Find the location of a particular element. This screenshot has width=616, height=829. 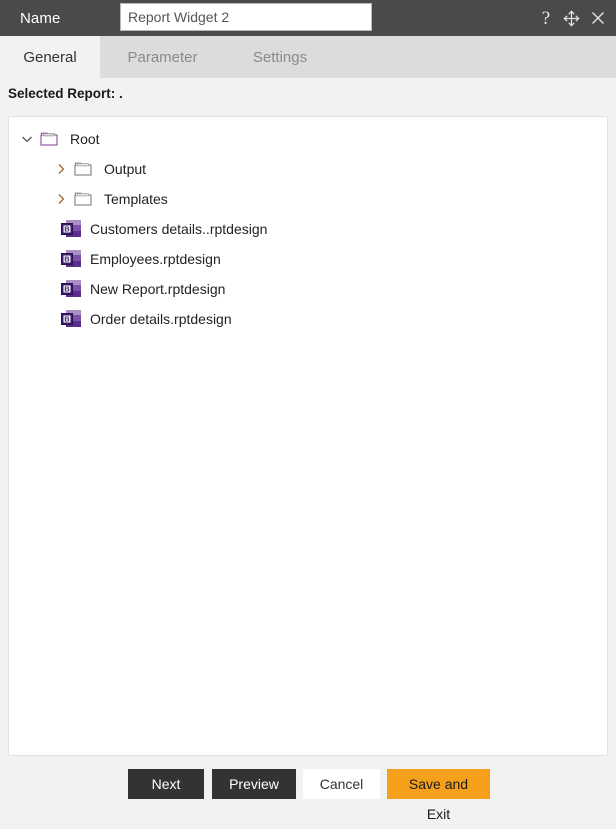

tree-item-label: Customers details..rptdesign is located at coordinates (179, 229).